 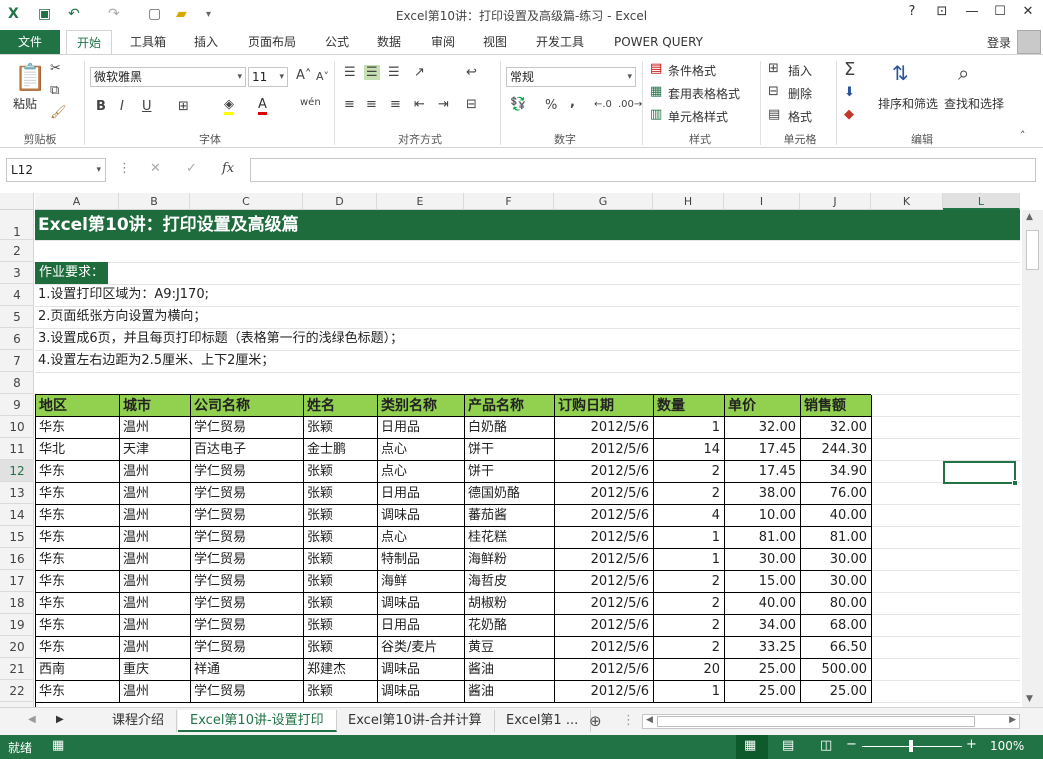 What do you see at coordinates (78, 406) in the screenshot?
I see `table-header-cell: 地区` at bounding box center [78, 406].